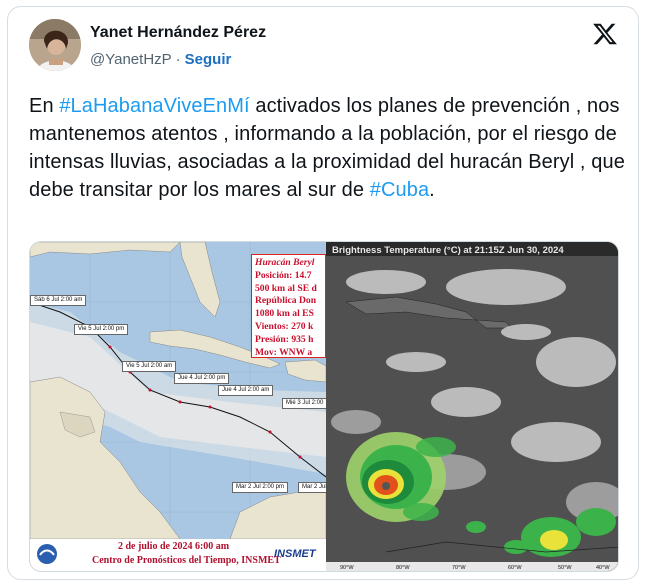 The width and height of the screenshot is (650, 585). Describe the element at coordinates (295, 554) in the screenshot. I see `insmet-logo: INSMET` at that location.